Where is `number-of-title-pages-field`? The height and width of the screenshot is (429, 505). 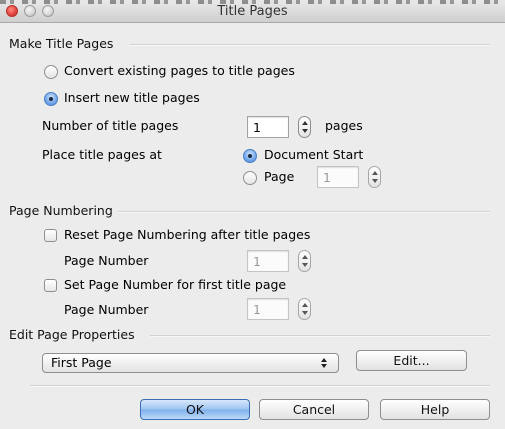
number-of-title-pages-field is located at coordinates (268, 127).